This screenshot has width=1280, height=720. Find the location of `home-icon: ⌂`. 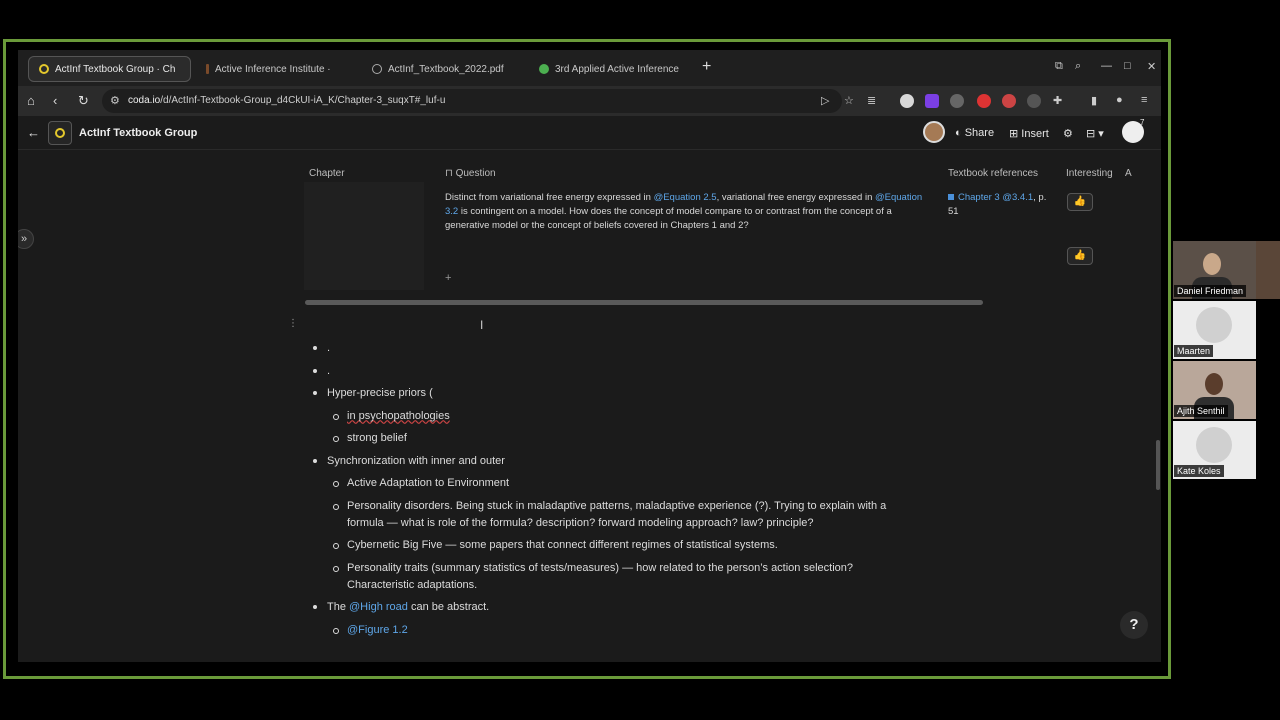

home-icon: ⌂ is located at coordinates (31, 100).